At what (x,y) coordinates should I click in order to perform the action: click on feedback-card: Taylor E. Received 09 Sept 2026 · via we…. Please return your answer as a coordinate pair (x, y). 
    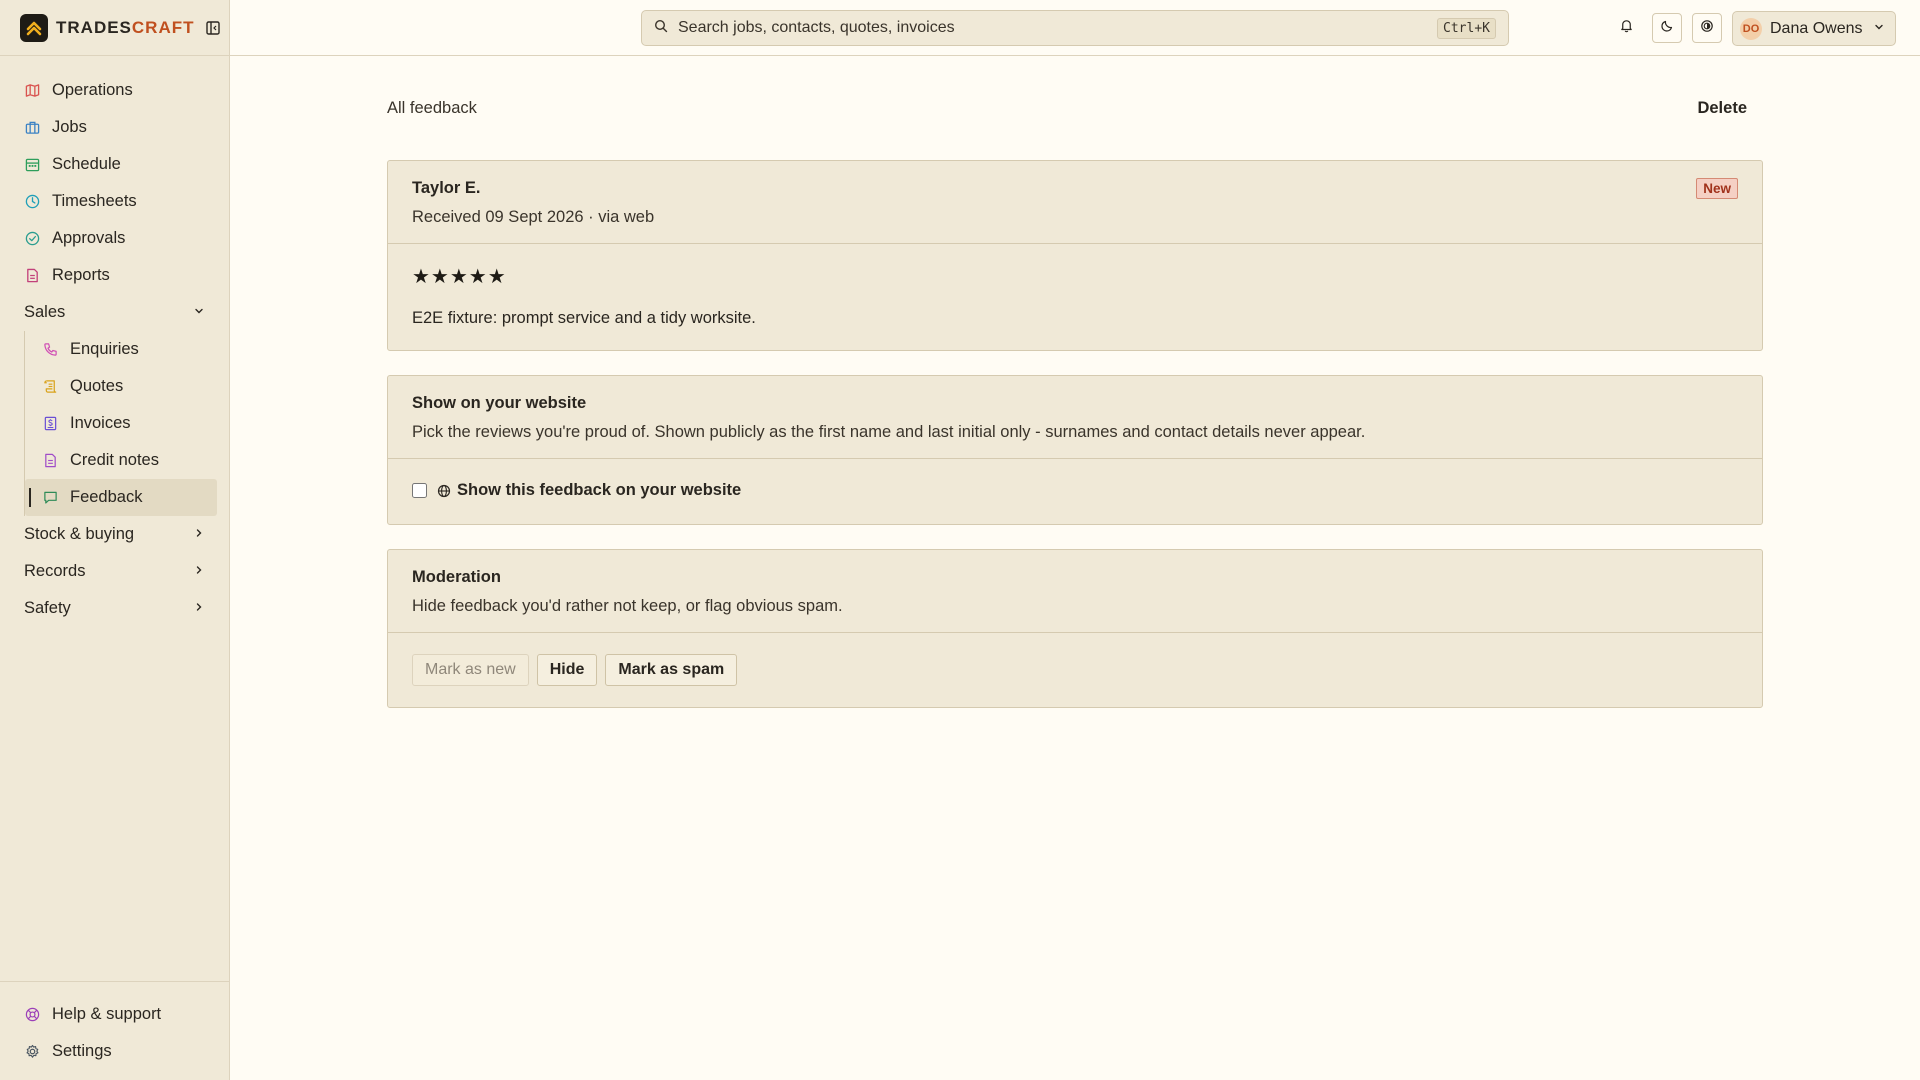
    Looking at the image, I should click on (1075, 255).